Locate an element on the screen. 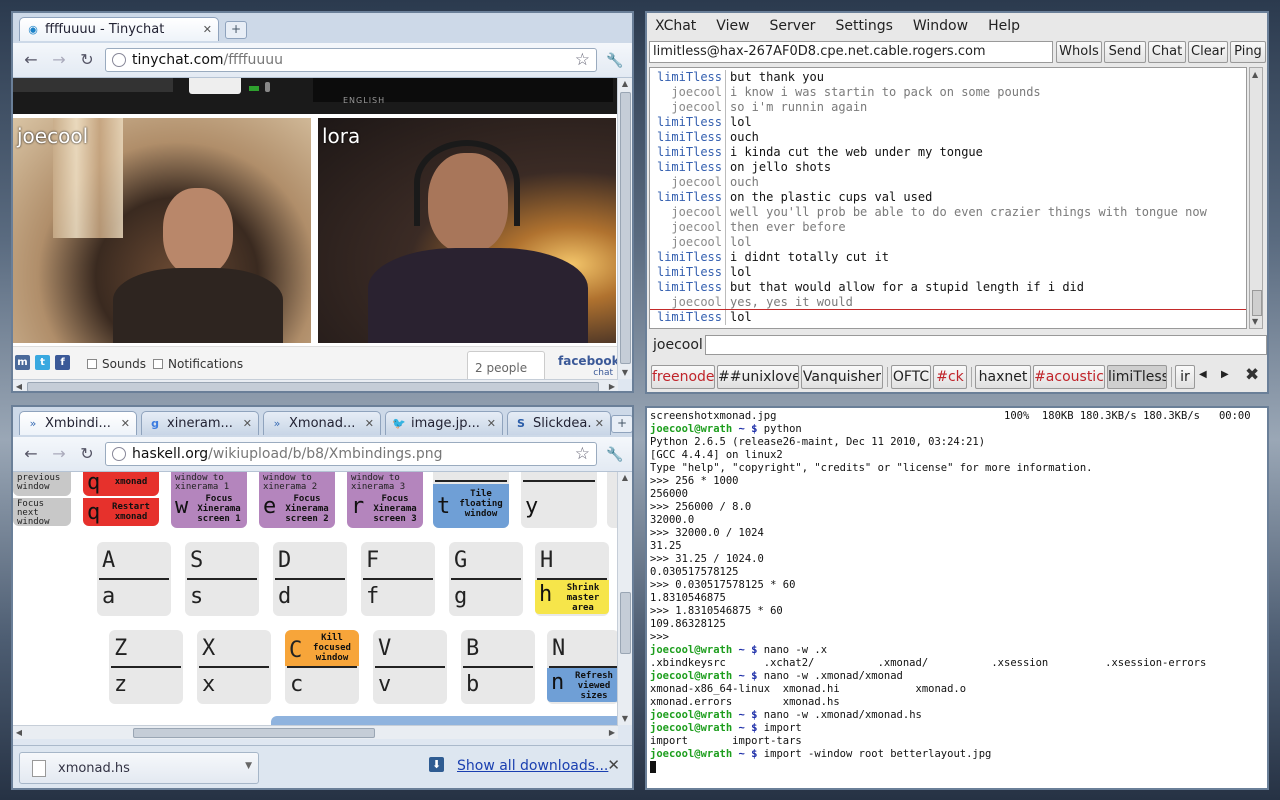 The width and height of the screenshot is (1280, 800). download-item: xmonad.hs ▼ is located at coordinates (139, 768).